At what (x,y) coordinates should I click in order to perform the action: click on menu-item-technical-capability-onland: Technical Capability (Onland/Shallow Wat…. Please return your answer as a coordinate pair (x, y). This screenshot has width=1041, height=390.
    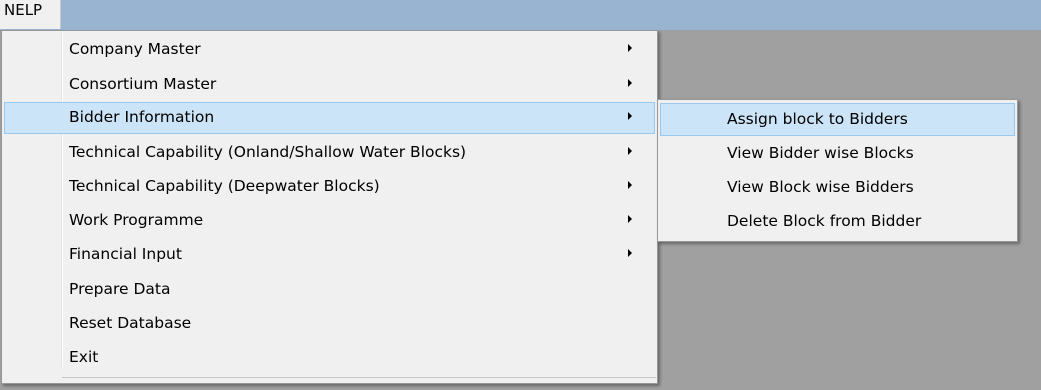
    Looking at the image, I should click on (329, 153).